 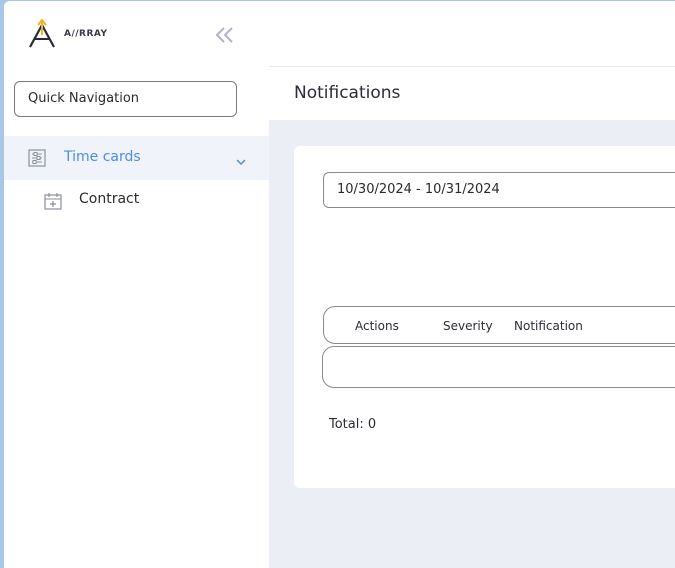 What do you see at coordinates (468, 326) in the screenshot?
I see `column-header-severity: Severity` at bounding box center [468, 326].